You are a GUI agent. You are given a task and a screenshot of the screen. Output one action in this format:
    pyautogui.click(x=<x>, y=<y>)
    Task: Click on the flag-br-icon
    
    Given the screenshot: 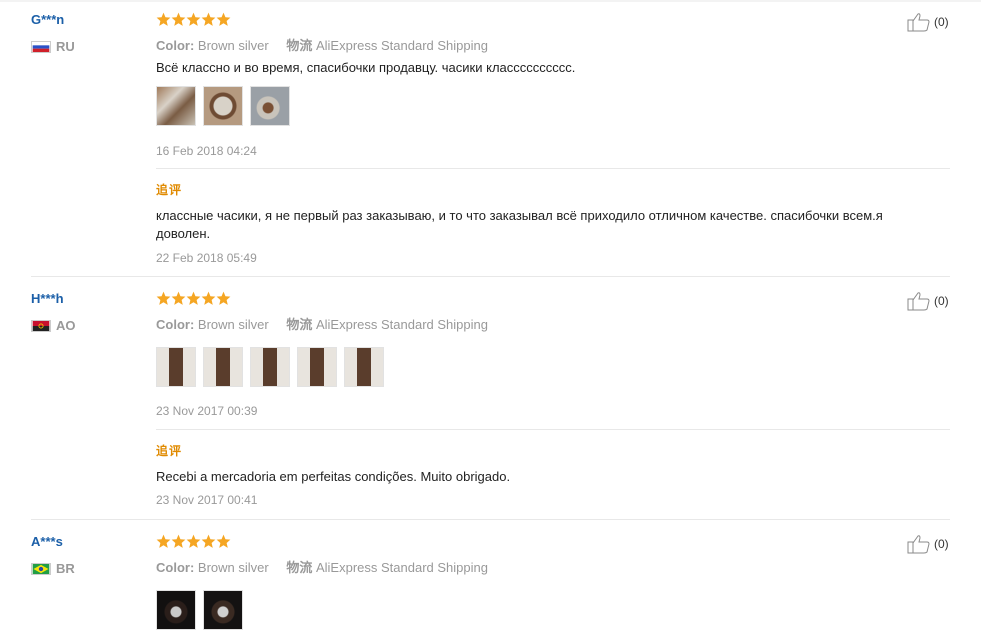 What is the action you would take?
    pyautogui.click(x=41, y=568)
    